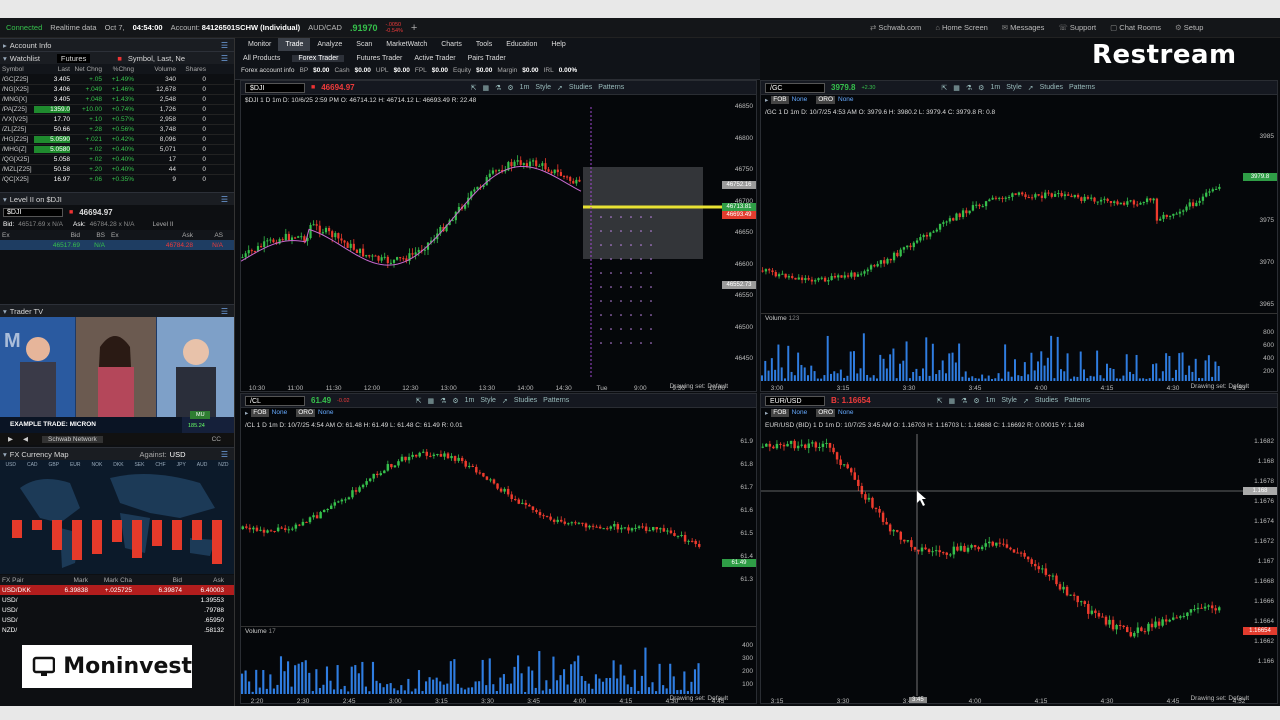  What do you see at coordinates (698, 386) in the screenshot?
I see `dji-drawing-set: Drawing set: Default` at bounding box center [698, 386].